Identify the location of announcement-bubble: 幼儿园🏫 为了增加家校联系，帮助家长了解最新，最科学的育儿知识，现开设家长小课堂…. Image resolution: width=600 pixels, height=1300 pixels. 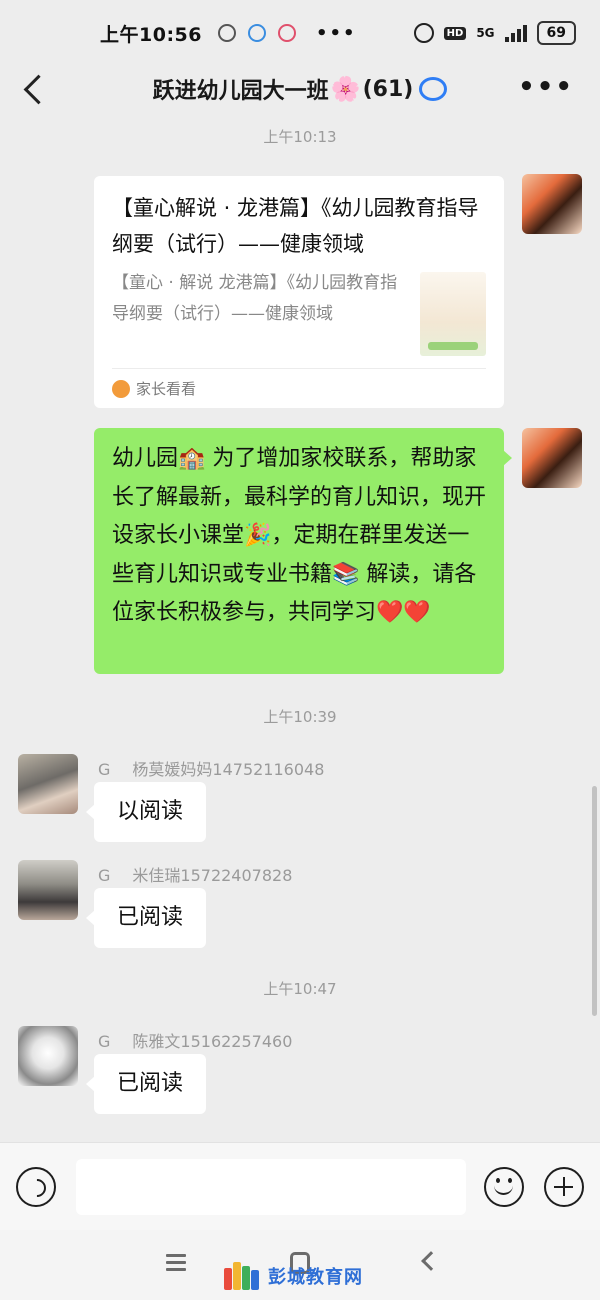
(303, 551).